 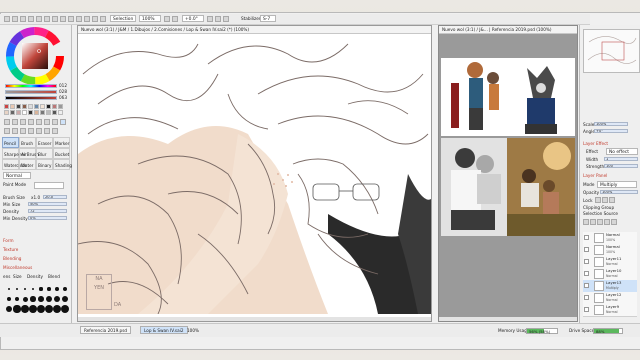 What do you see at coordinates (595, 175) in the screenshot?
I see `layer-panel-section: Layer Panel` at bounding box center [595, 175].